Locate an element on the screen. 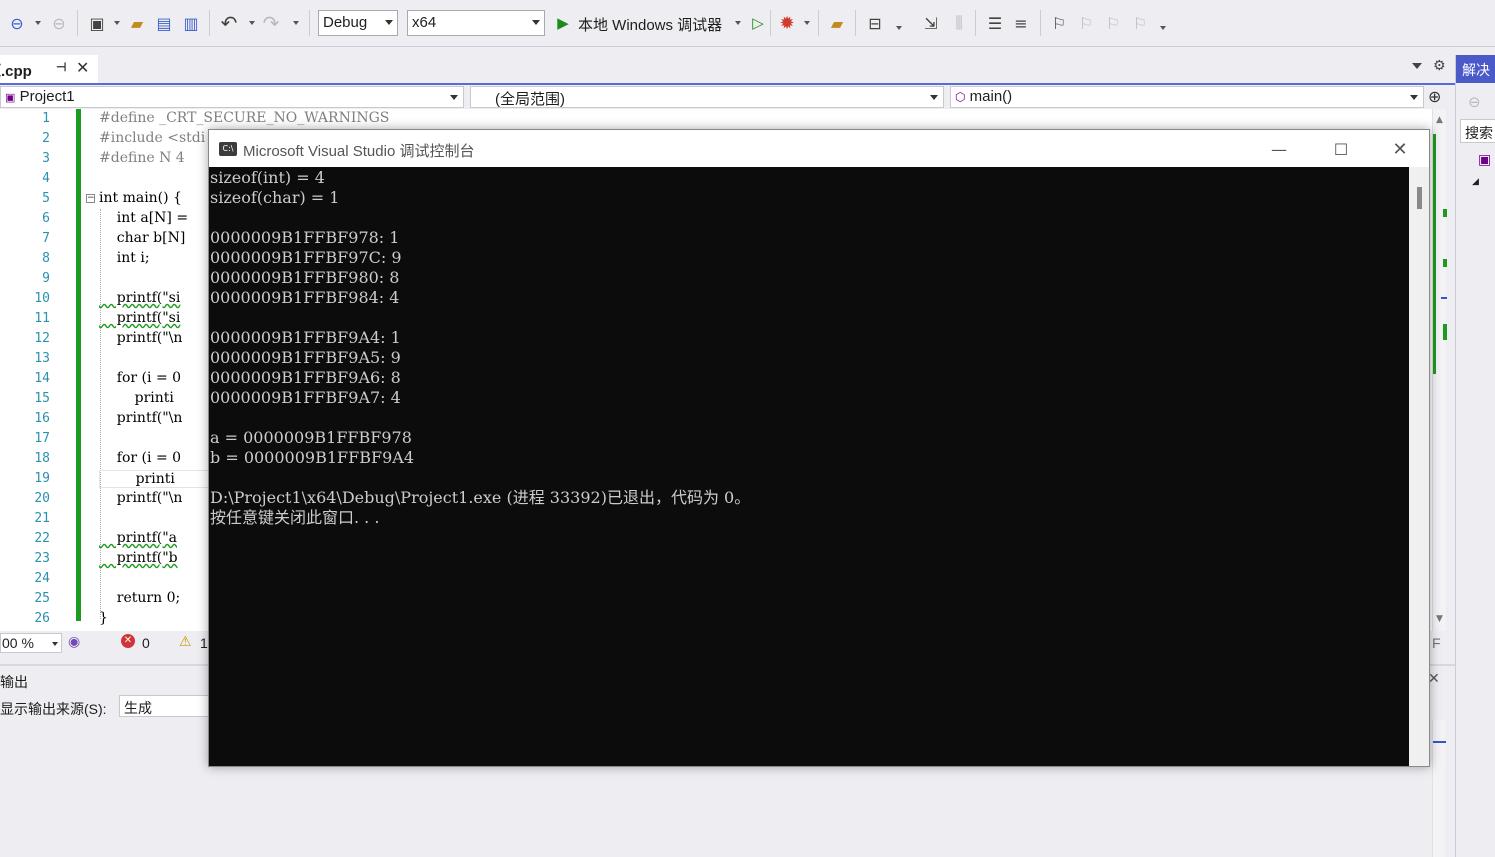  undo-dropdown-icon is located at coordinates (252, 23).